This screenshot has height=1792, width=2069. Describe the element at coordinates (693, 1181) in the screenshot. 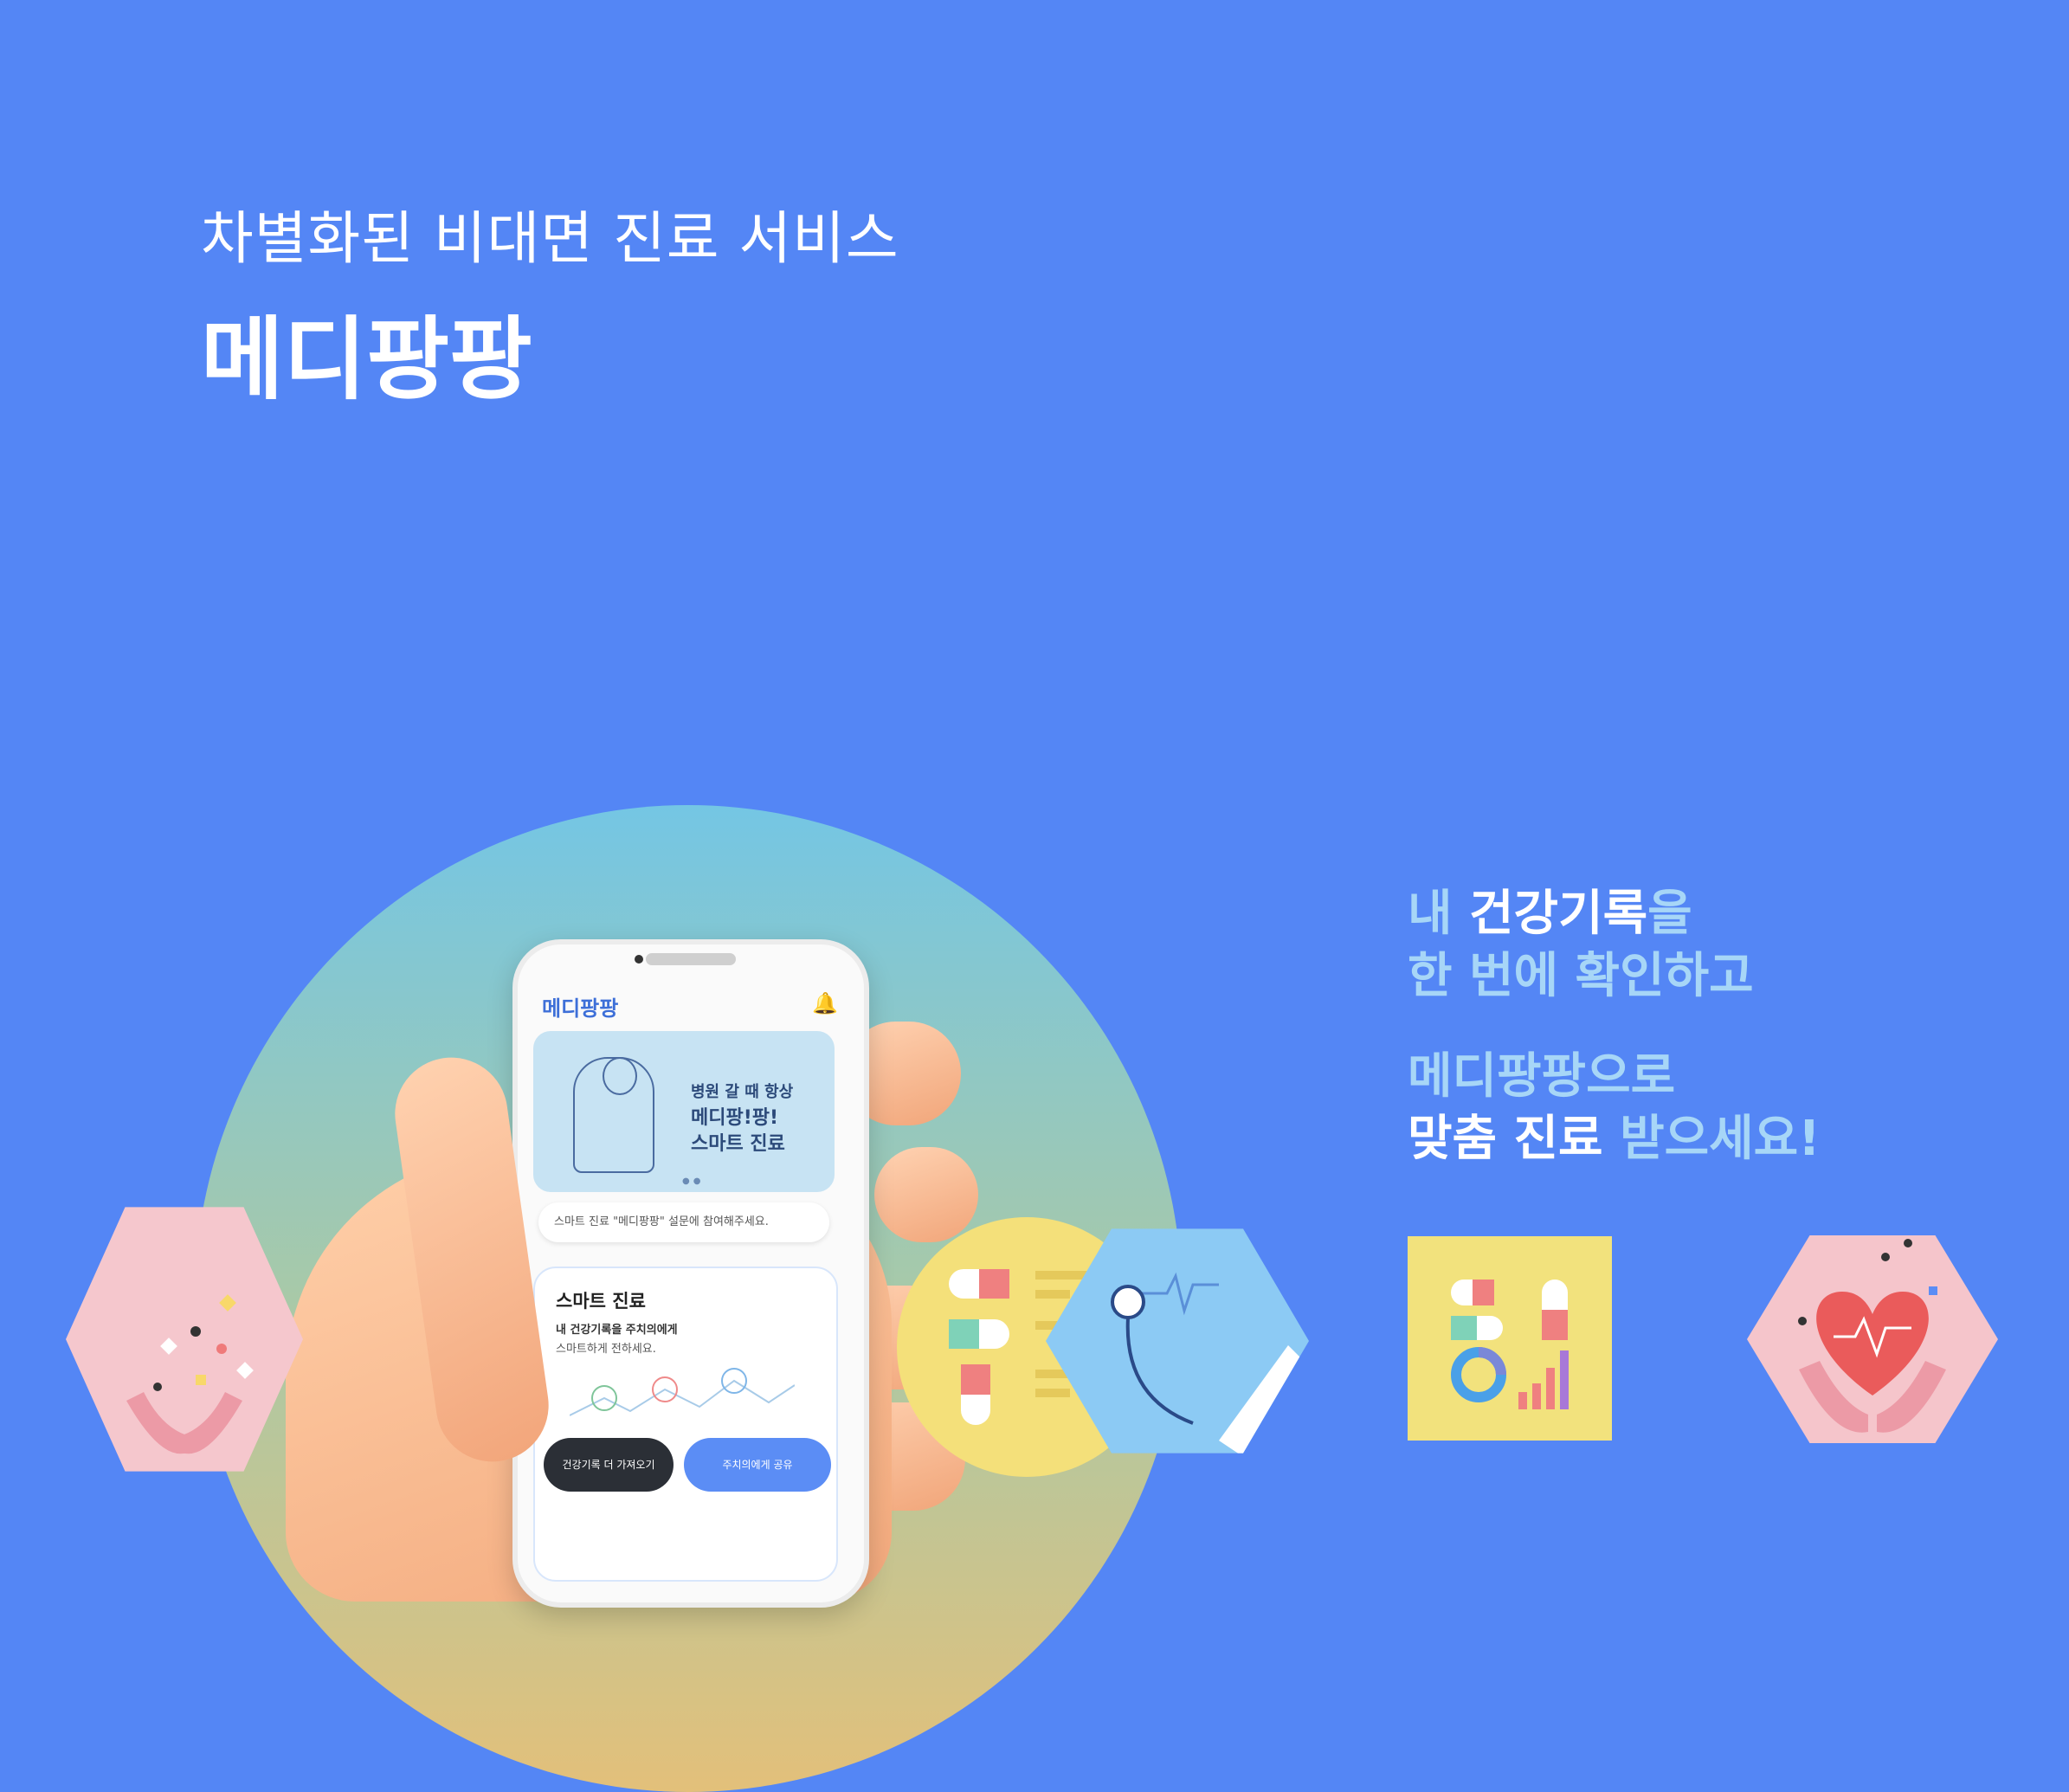

I see `carousel-dots: ●●` at that location.